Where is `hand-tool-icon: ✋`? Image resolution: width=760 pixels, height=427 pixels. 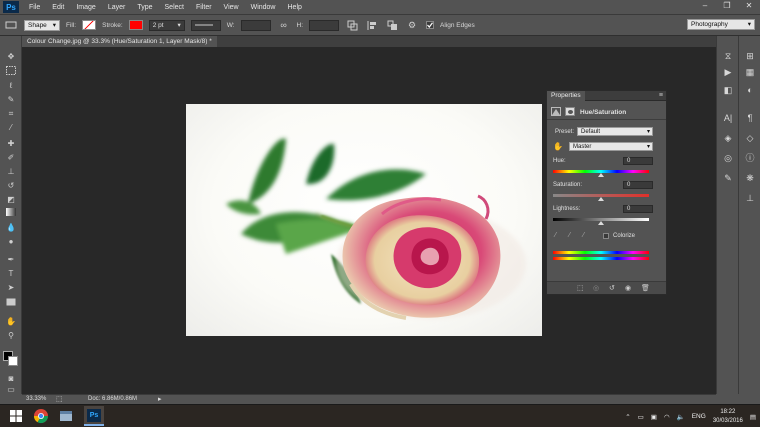
hand-tool-icon: ✋ is located at coordinates (11, 322).